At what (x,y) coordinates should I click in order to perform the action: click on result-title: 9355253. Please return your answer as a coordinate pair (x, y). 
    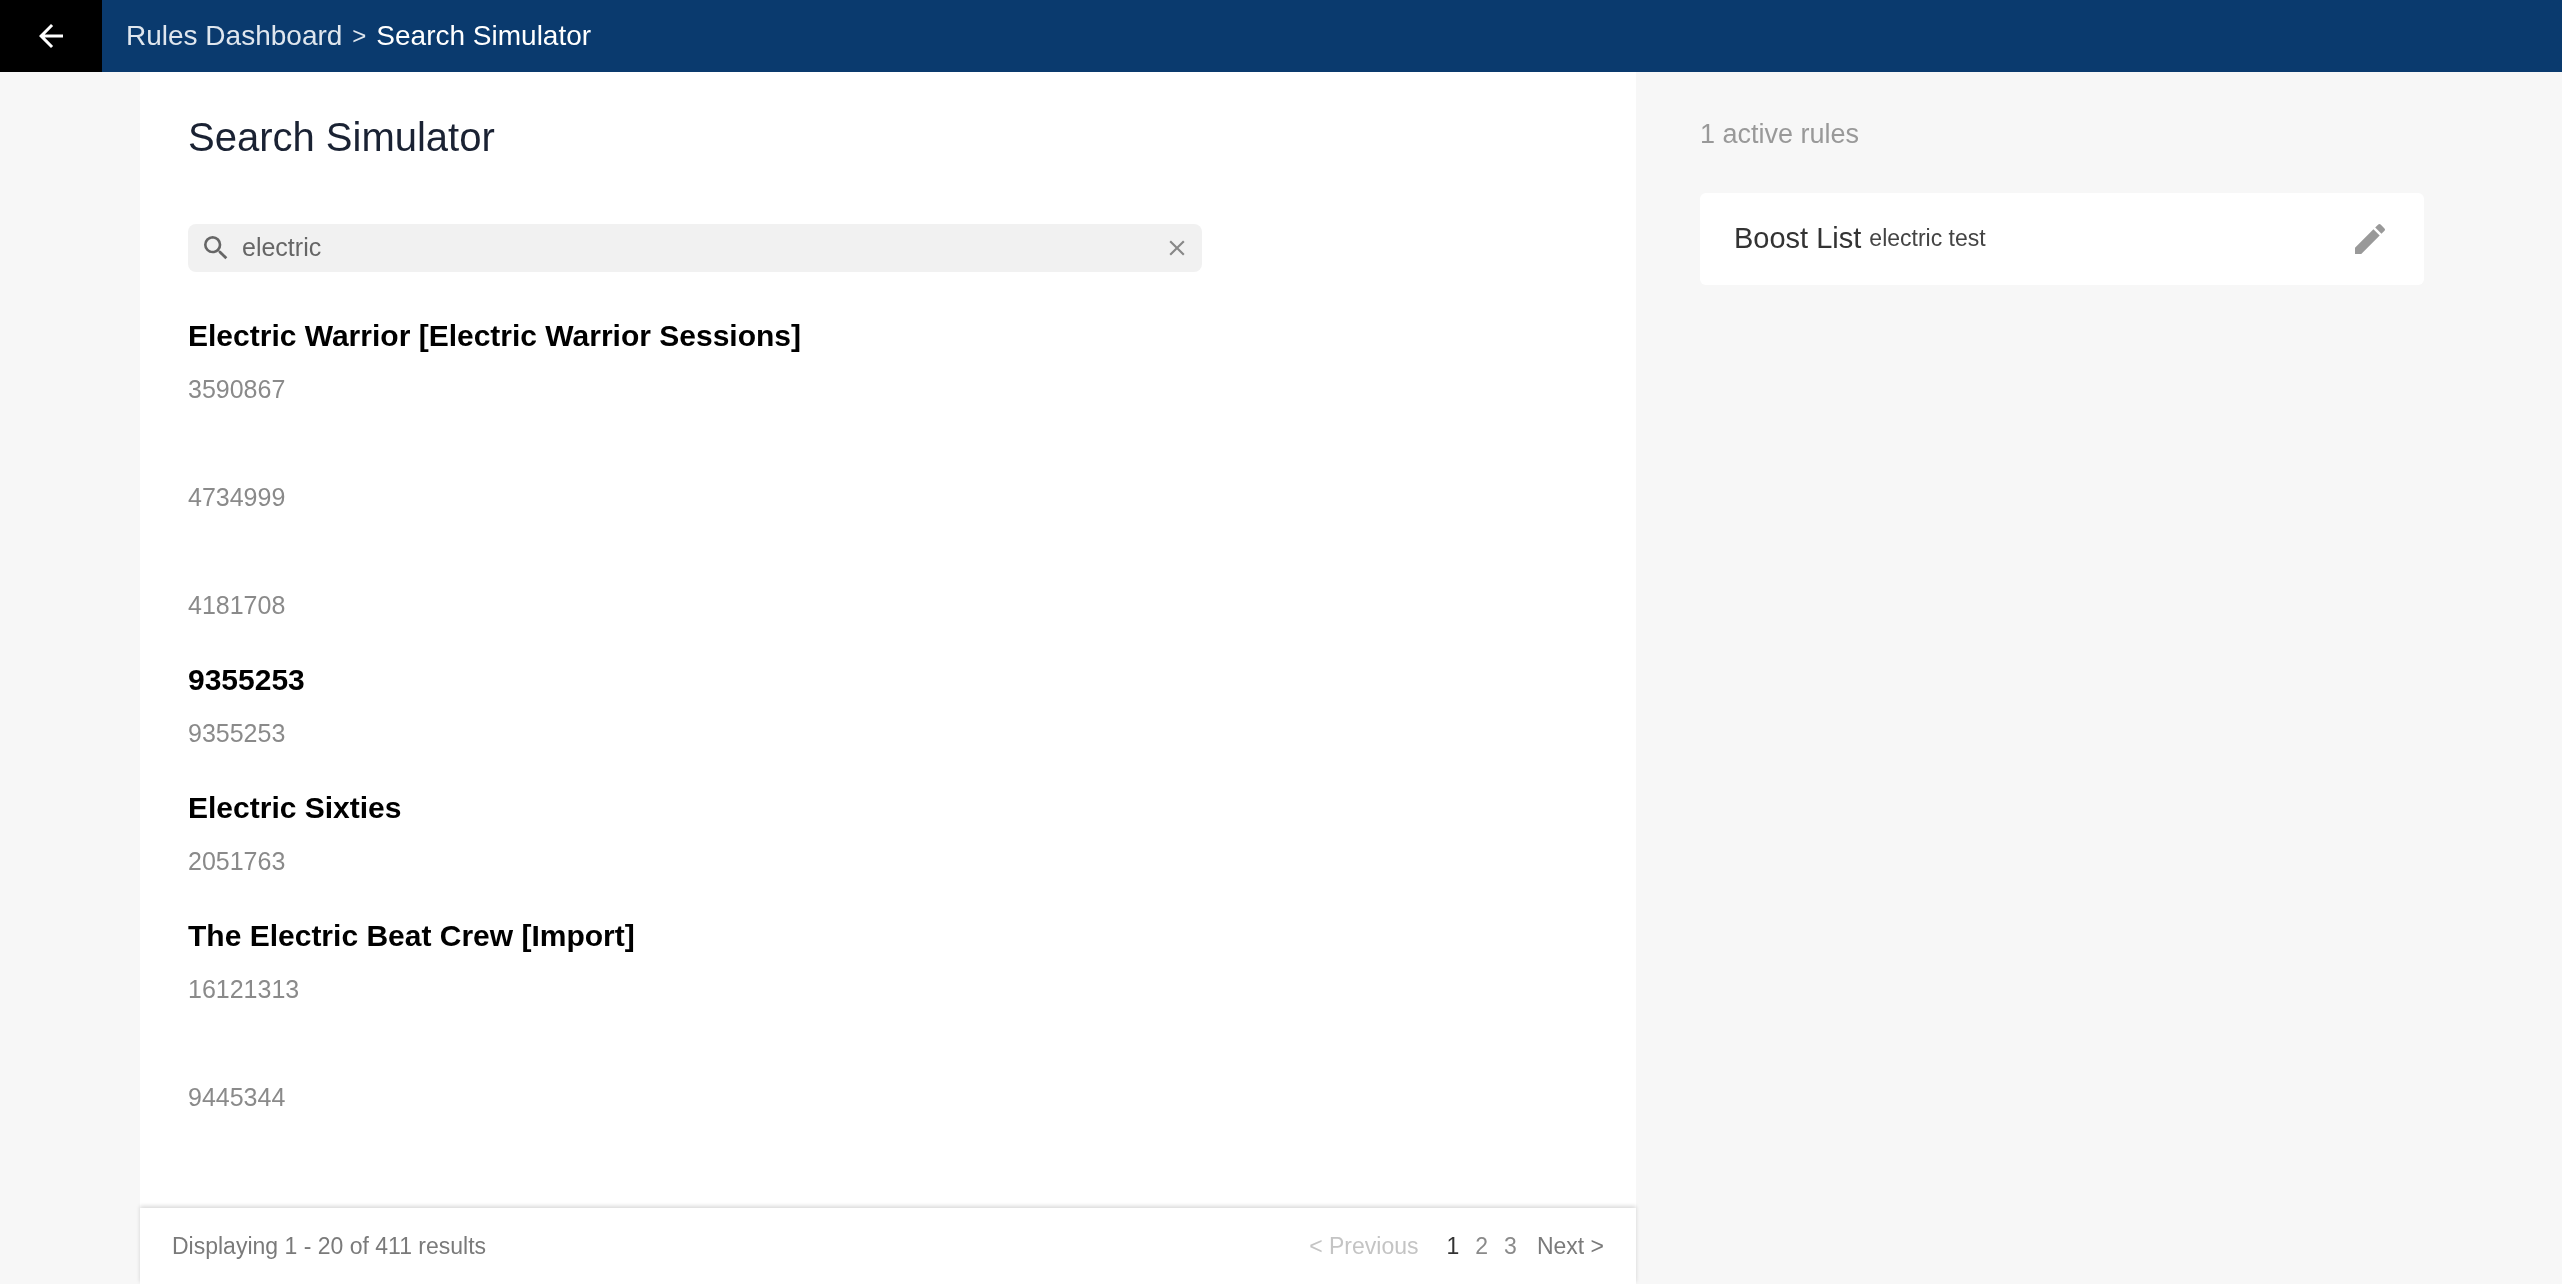
    Looking at the image, I should click on (888, 680).